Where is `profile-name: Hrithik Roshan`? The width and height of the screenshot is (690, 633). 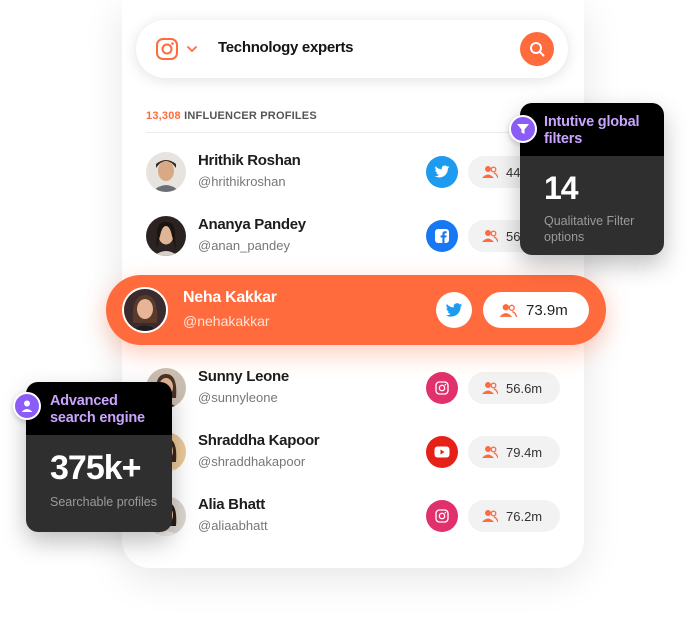
profile-name: Hrithik Roshan is located at coordinates (249, 160).